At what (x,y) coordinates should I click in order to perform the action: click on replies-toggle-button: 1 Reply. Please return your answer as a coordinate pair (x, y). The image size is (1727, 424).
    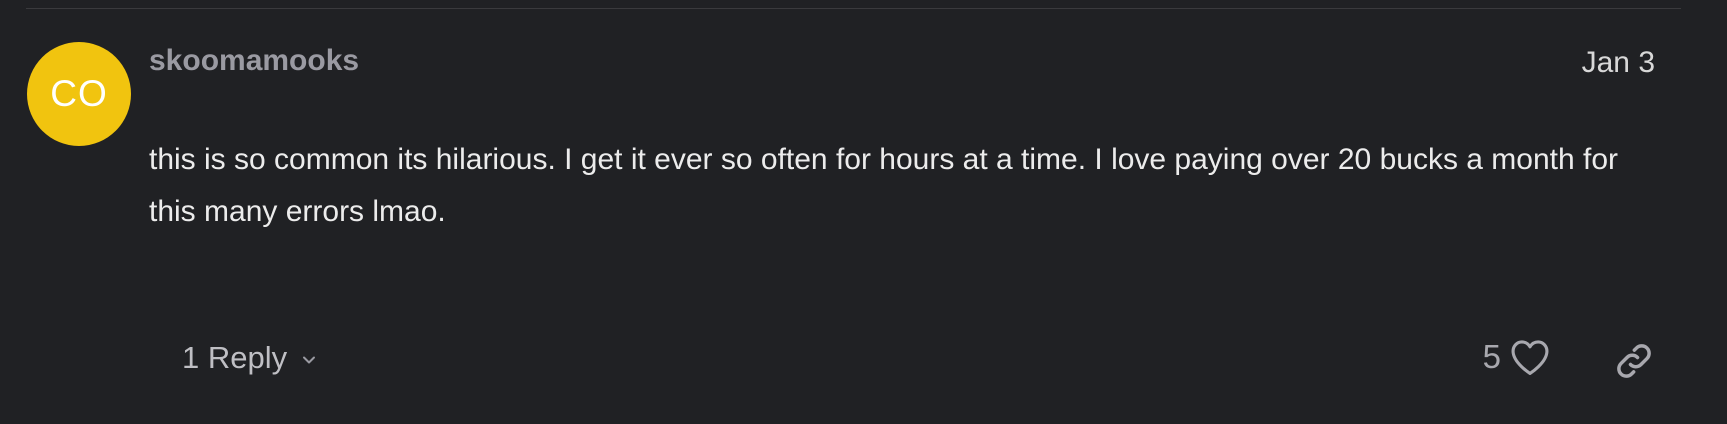
    Looking at the image, I should click on (249, 358).